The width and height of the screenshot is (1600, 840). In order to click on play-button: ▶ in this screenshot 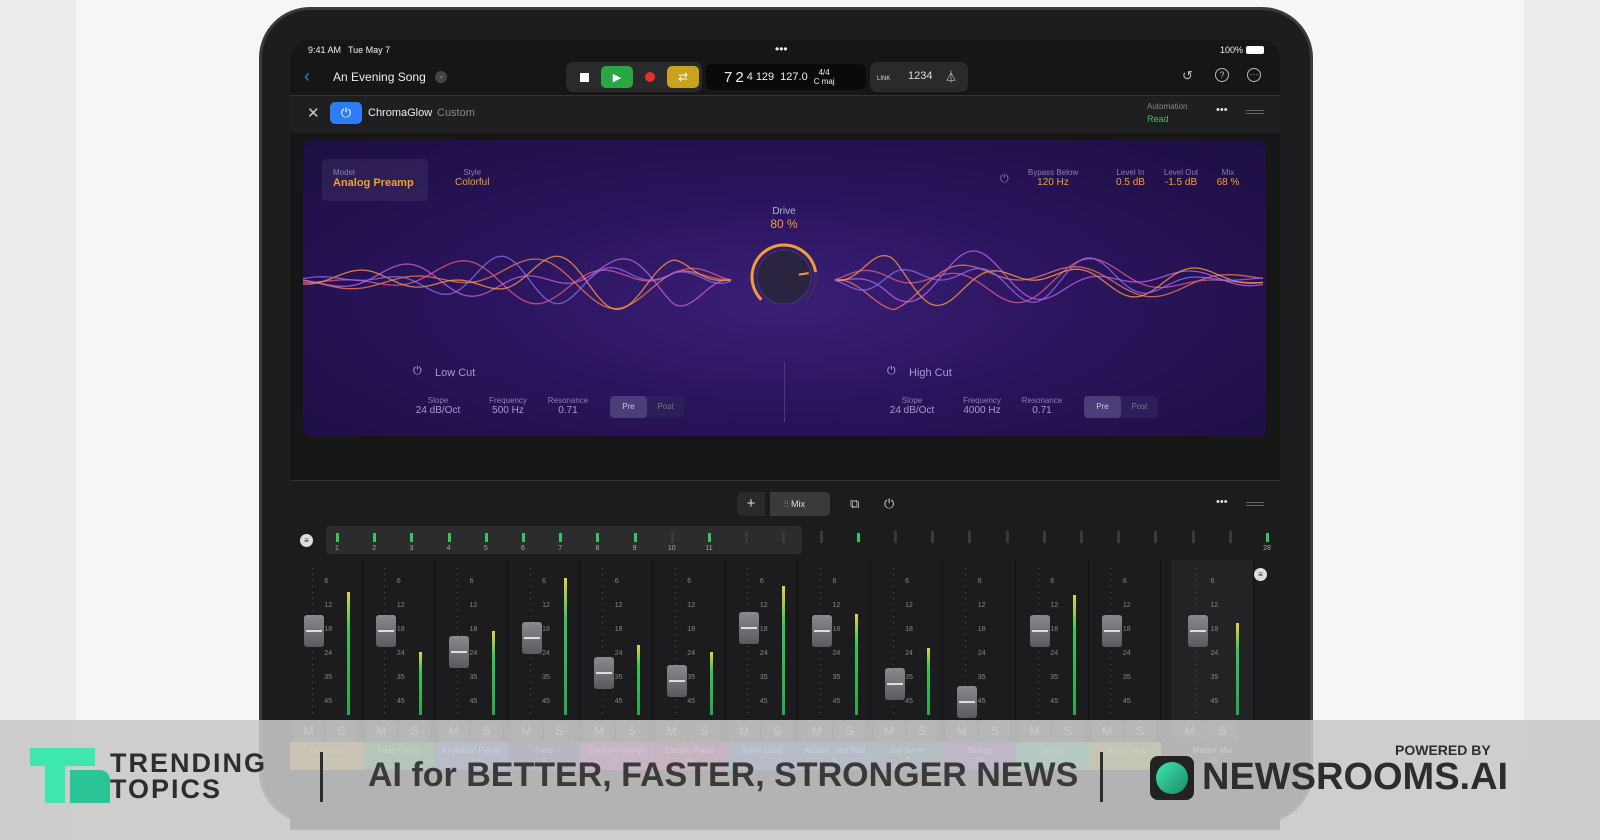, I will do `click(617, 77)`.